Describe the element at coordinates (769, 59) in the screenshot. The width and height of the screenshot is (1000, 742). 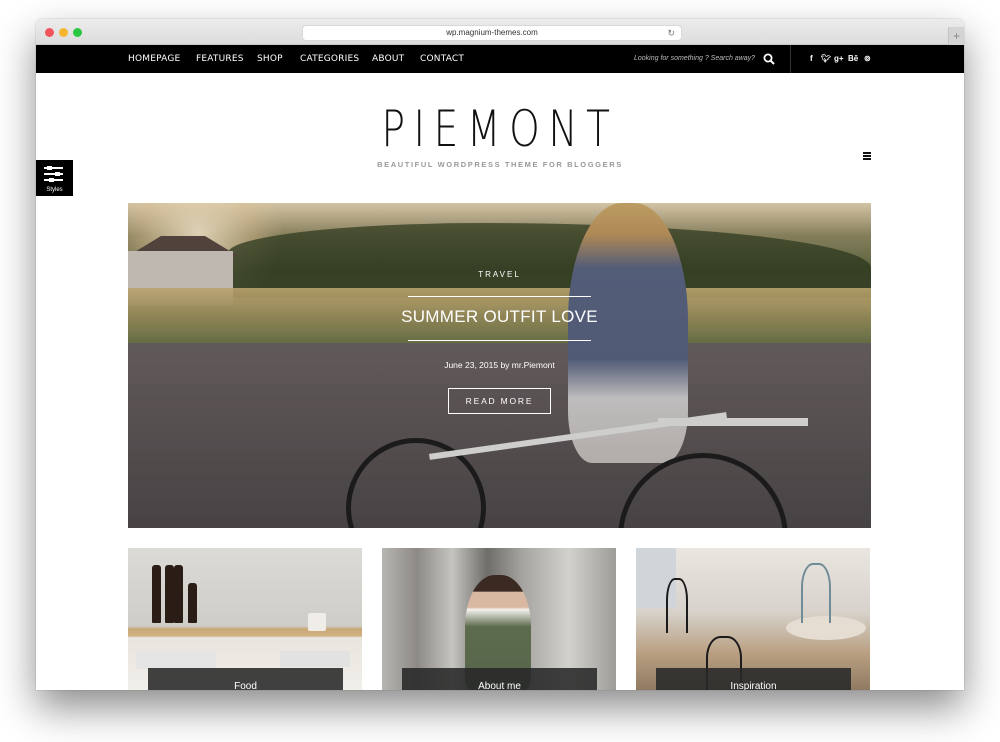
I see `search-icon` at that location.